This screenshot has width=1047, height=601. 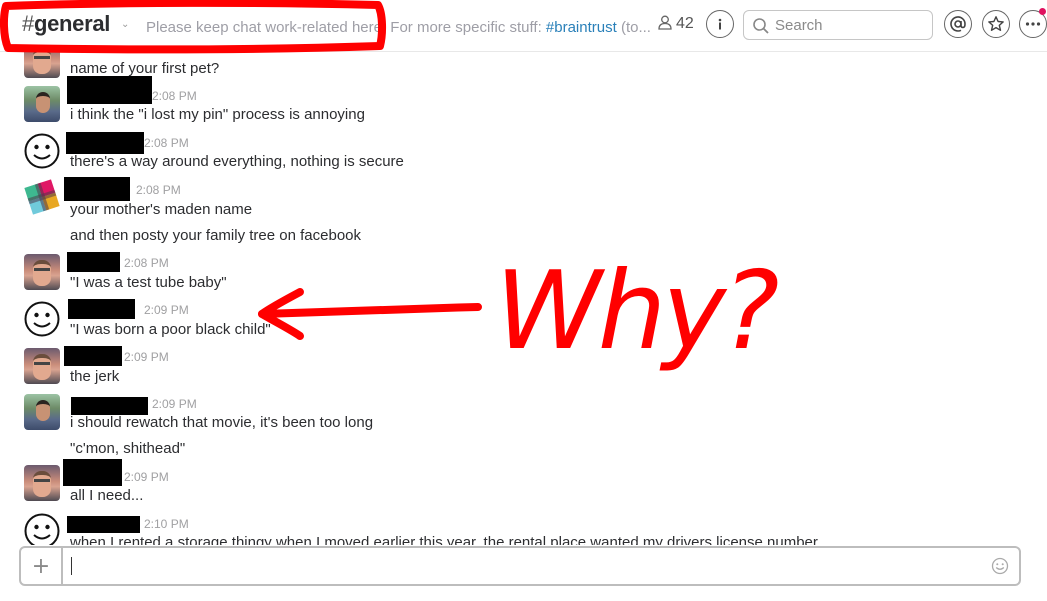 I want to click on emoji-icon, so click(x=1000, y=566).